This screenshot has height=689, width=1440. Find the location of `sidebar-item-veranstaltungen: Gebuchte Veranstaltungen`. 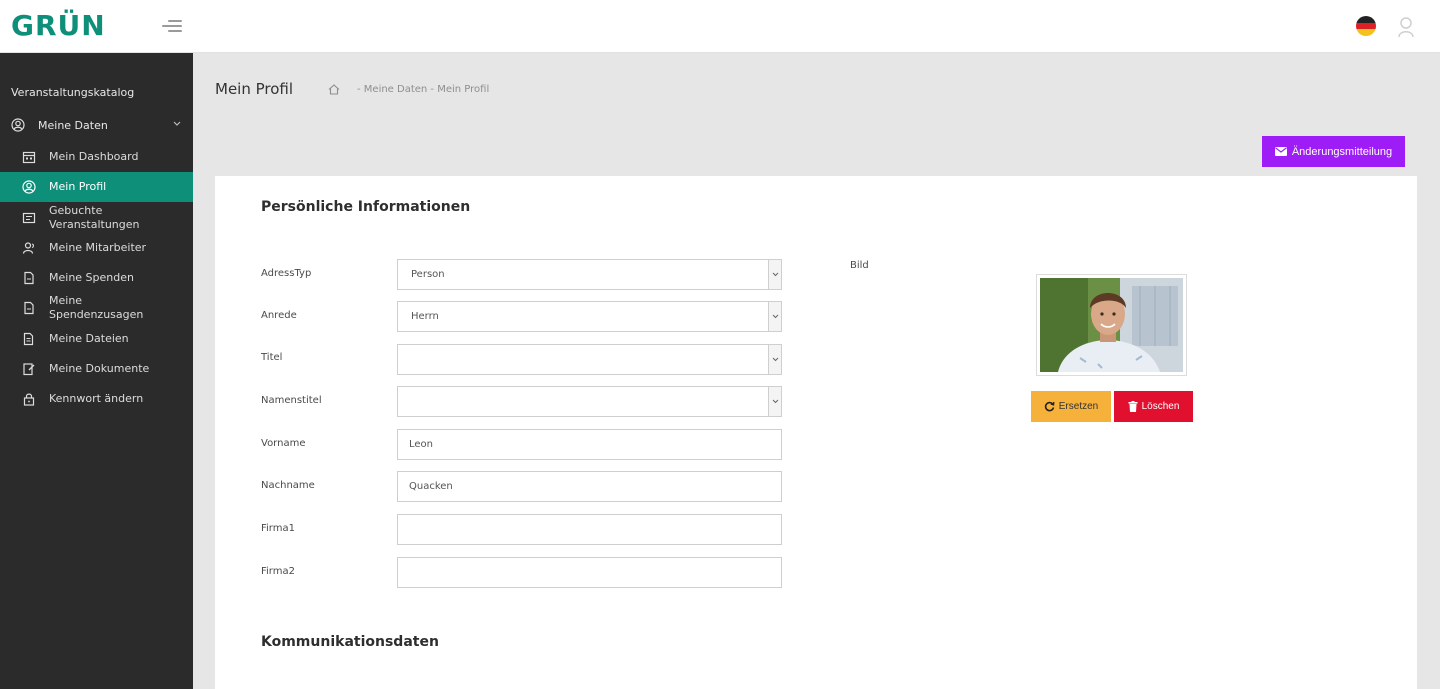

sidebar-item-veranstaltungen: Gebuchte Veranstaltungen is located at coordinates (96, 218).